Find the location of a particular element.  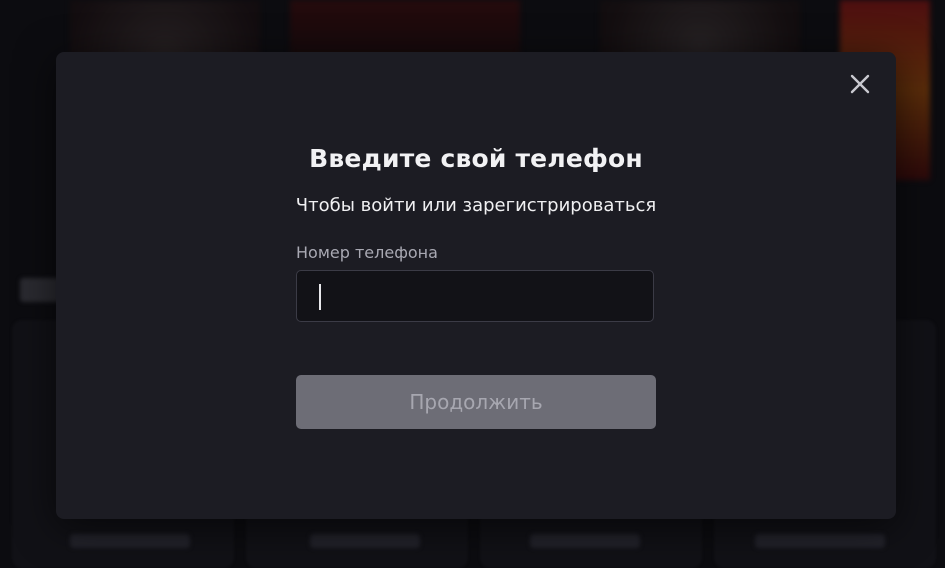

continue-button: Продолжить is located at coordinates (476, 402).